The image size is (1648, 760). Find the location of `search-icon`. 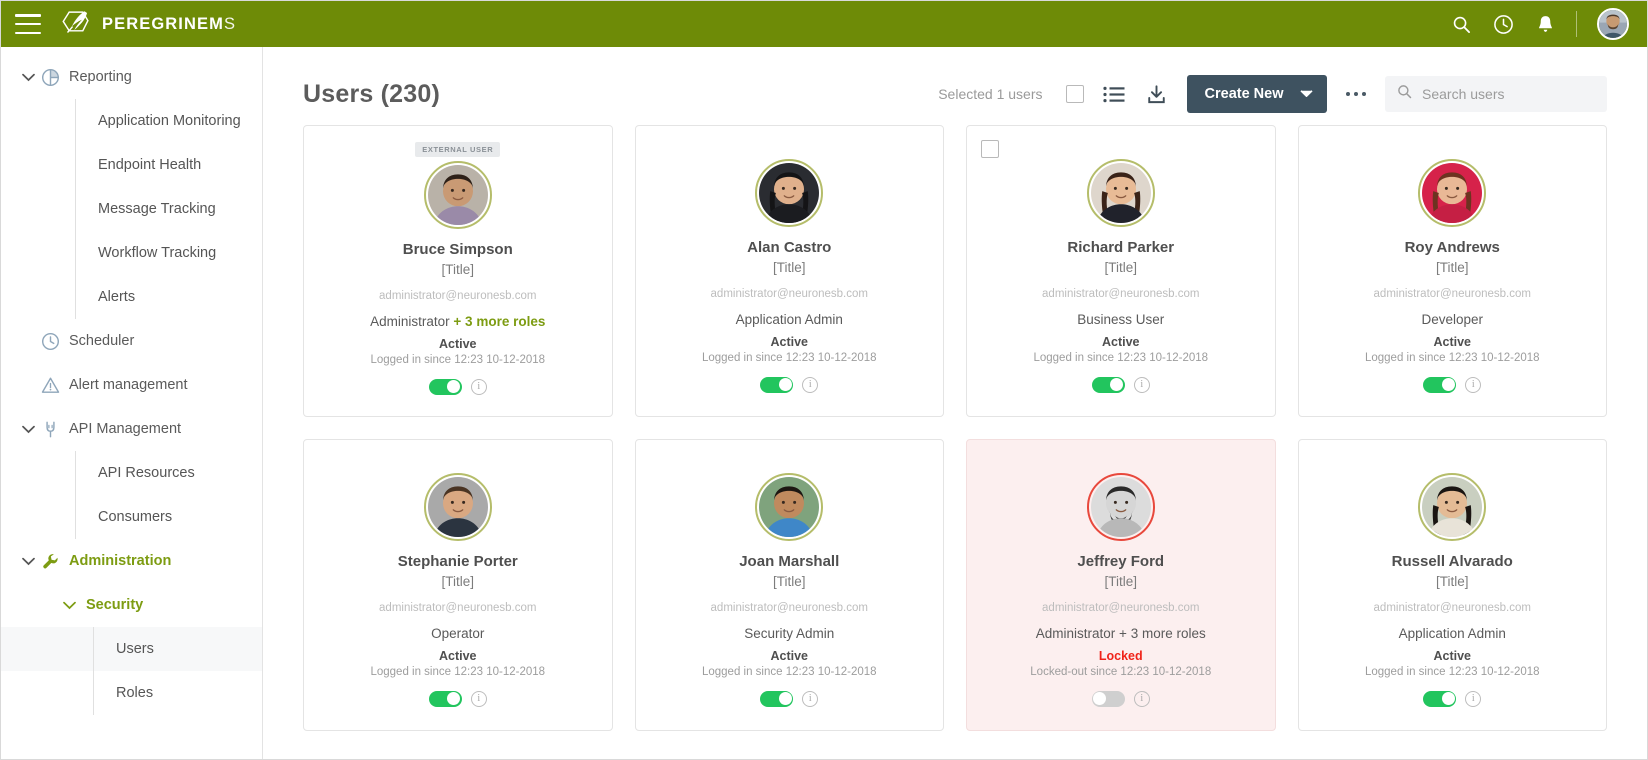

search-icon is located at coordinates (1461, 24).